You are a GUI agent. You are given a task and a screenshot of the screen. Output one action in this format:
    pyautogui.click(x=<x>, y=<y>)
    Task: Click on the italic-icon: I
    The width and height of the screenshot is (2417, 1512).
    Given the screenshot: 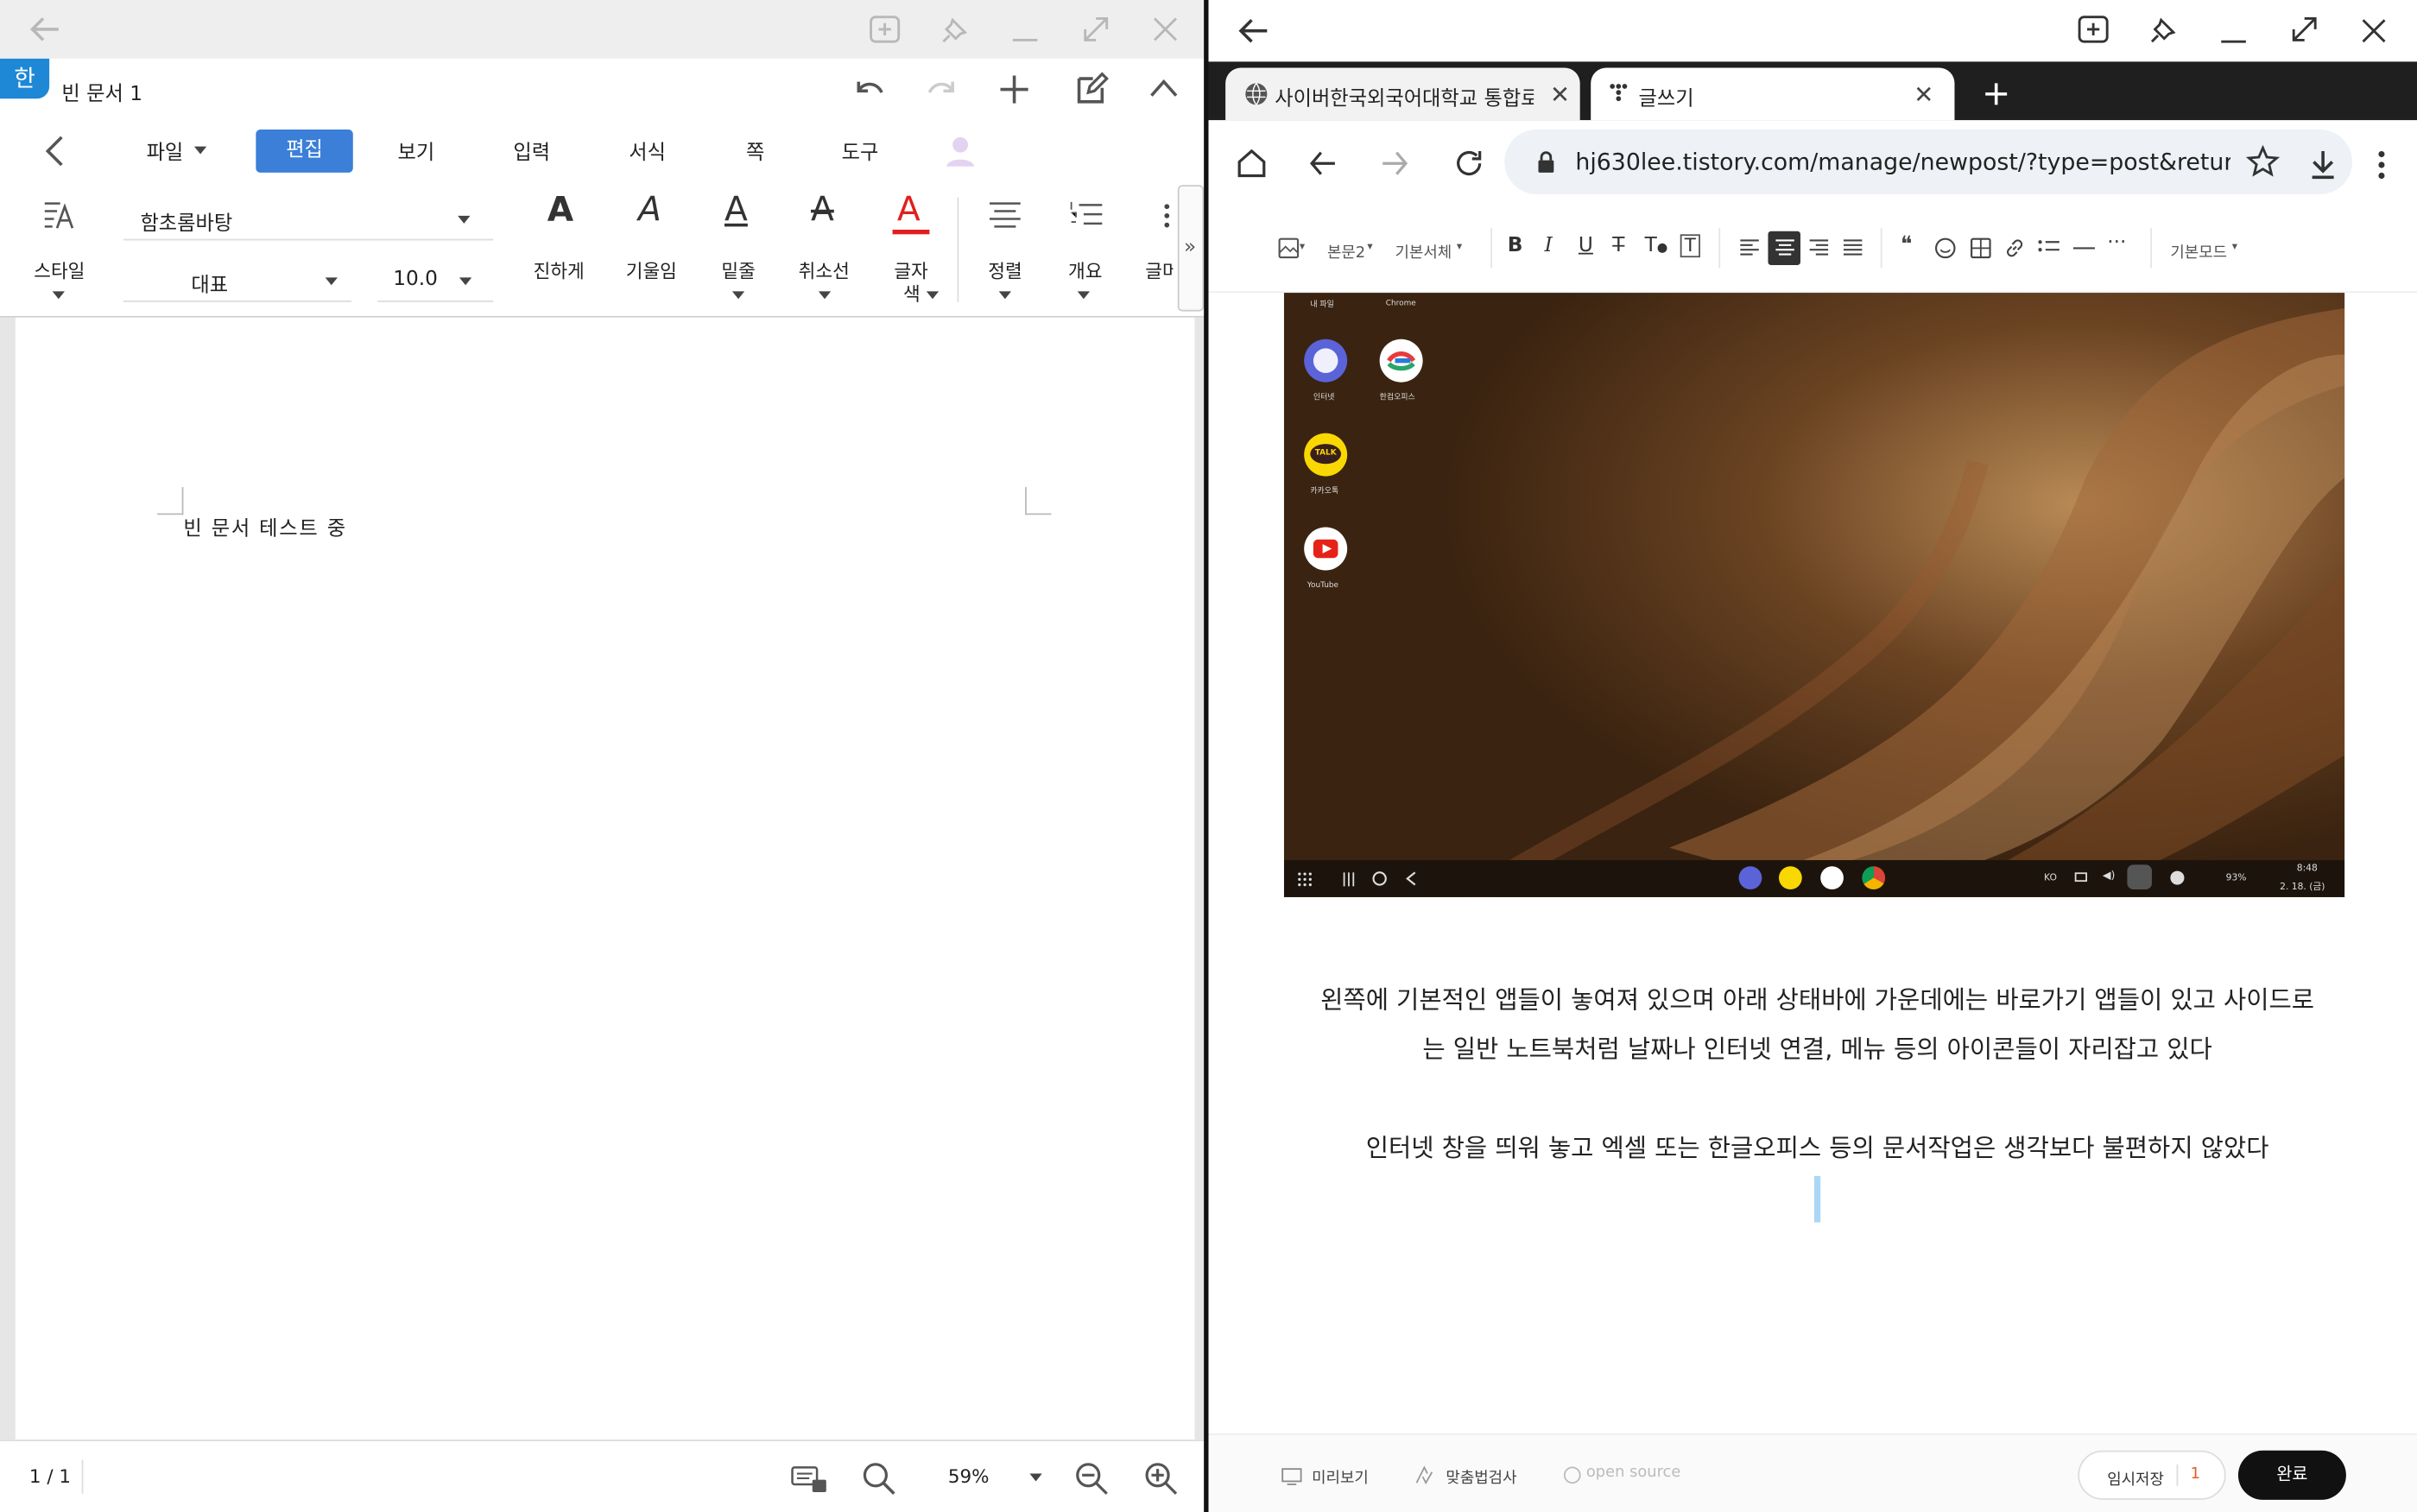 What is the action you would take?
    pyautogui.click(x=1549, y=245)
    